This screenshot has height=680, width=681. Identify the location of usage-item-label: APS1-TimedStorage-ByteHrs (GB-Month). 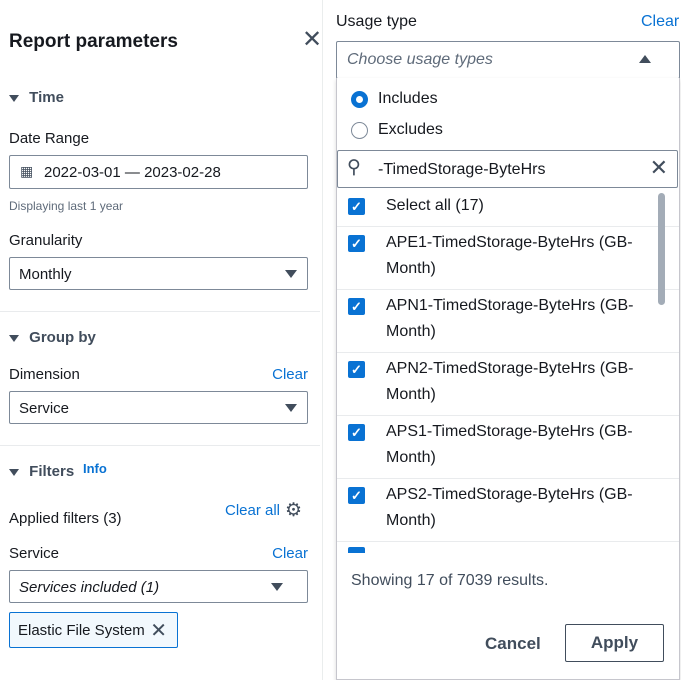
(521, 445).